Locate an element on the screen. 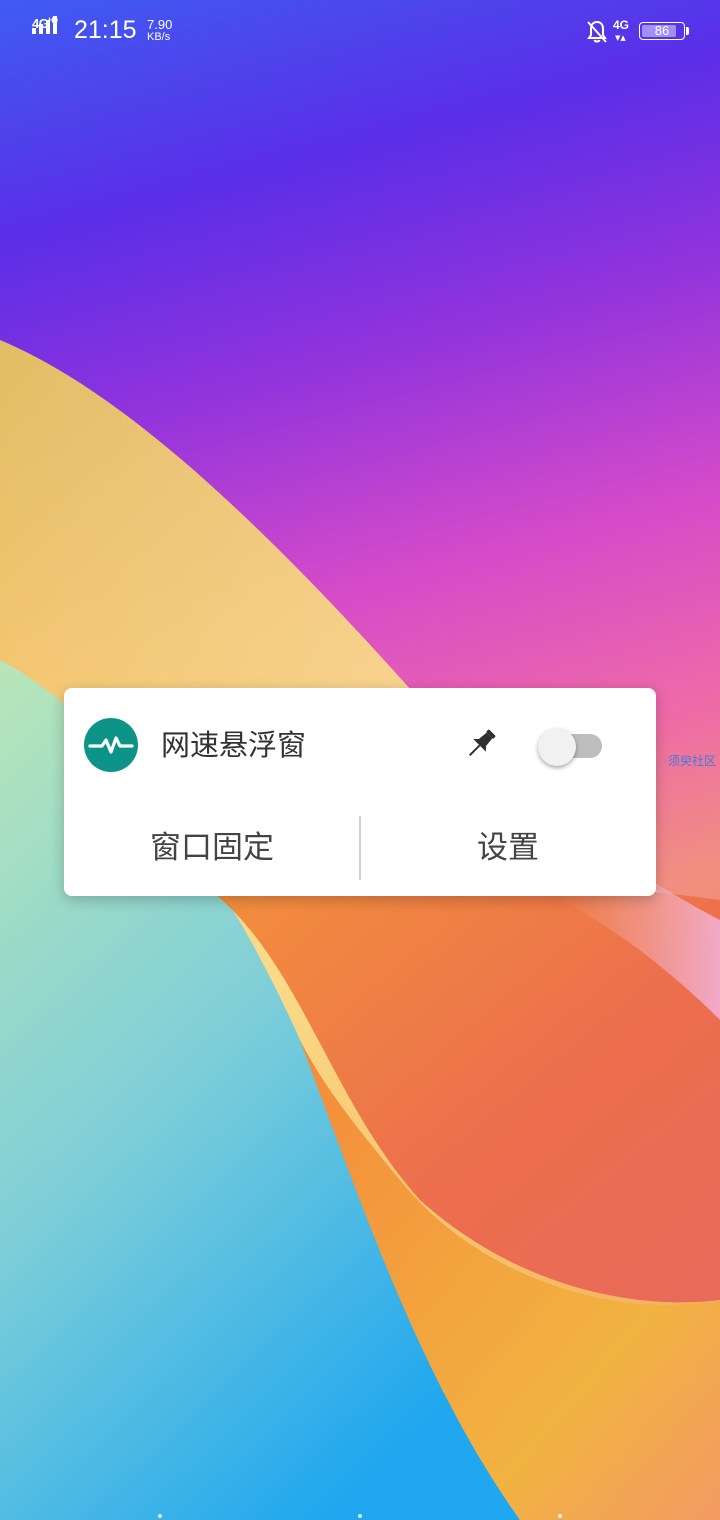 This screenshot has width=720, height=1520. battery-icon: 86 is located at coordinates (662, 31).